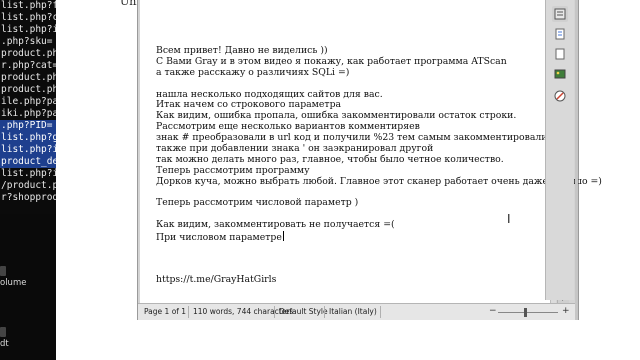 The image size is (640, 360). I want to click on terminal-line: .php?PID=, so click(28, 126).